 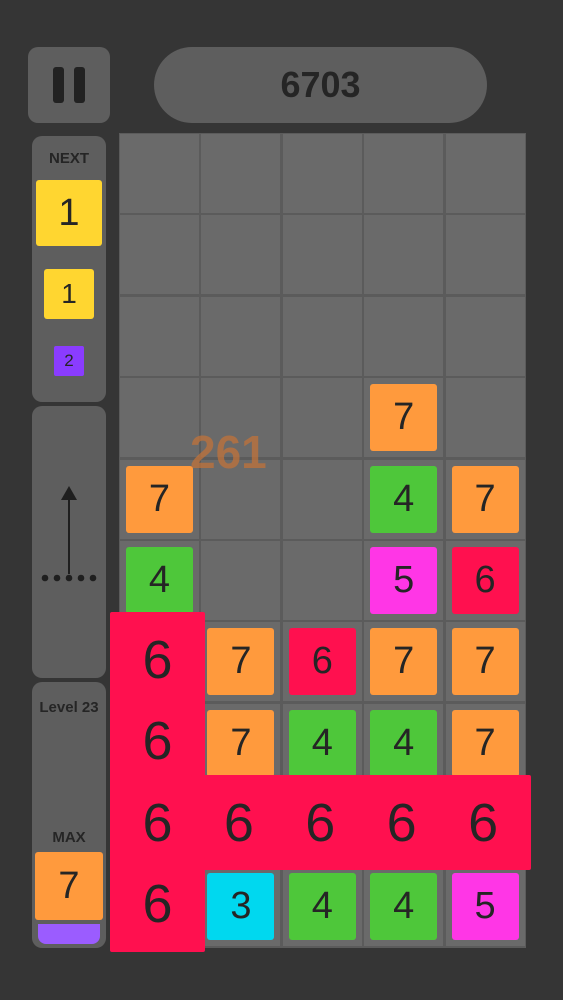 I want to click on max-tile: 7, so click(x=69, y=886).